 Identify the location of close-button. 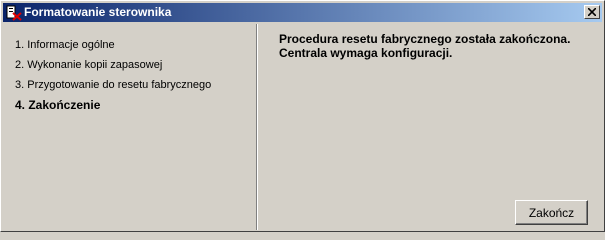
(592, 12).